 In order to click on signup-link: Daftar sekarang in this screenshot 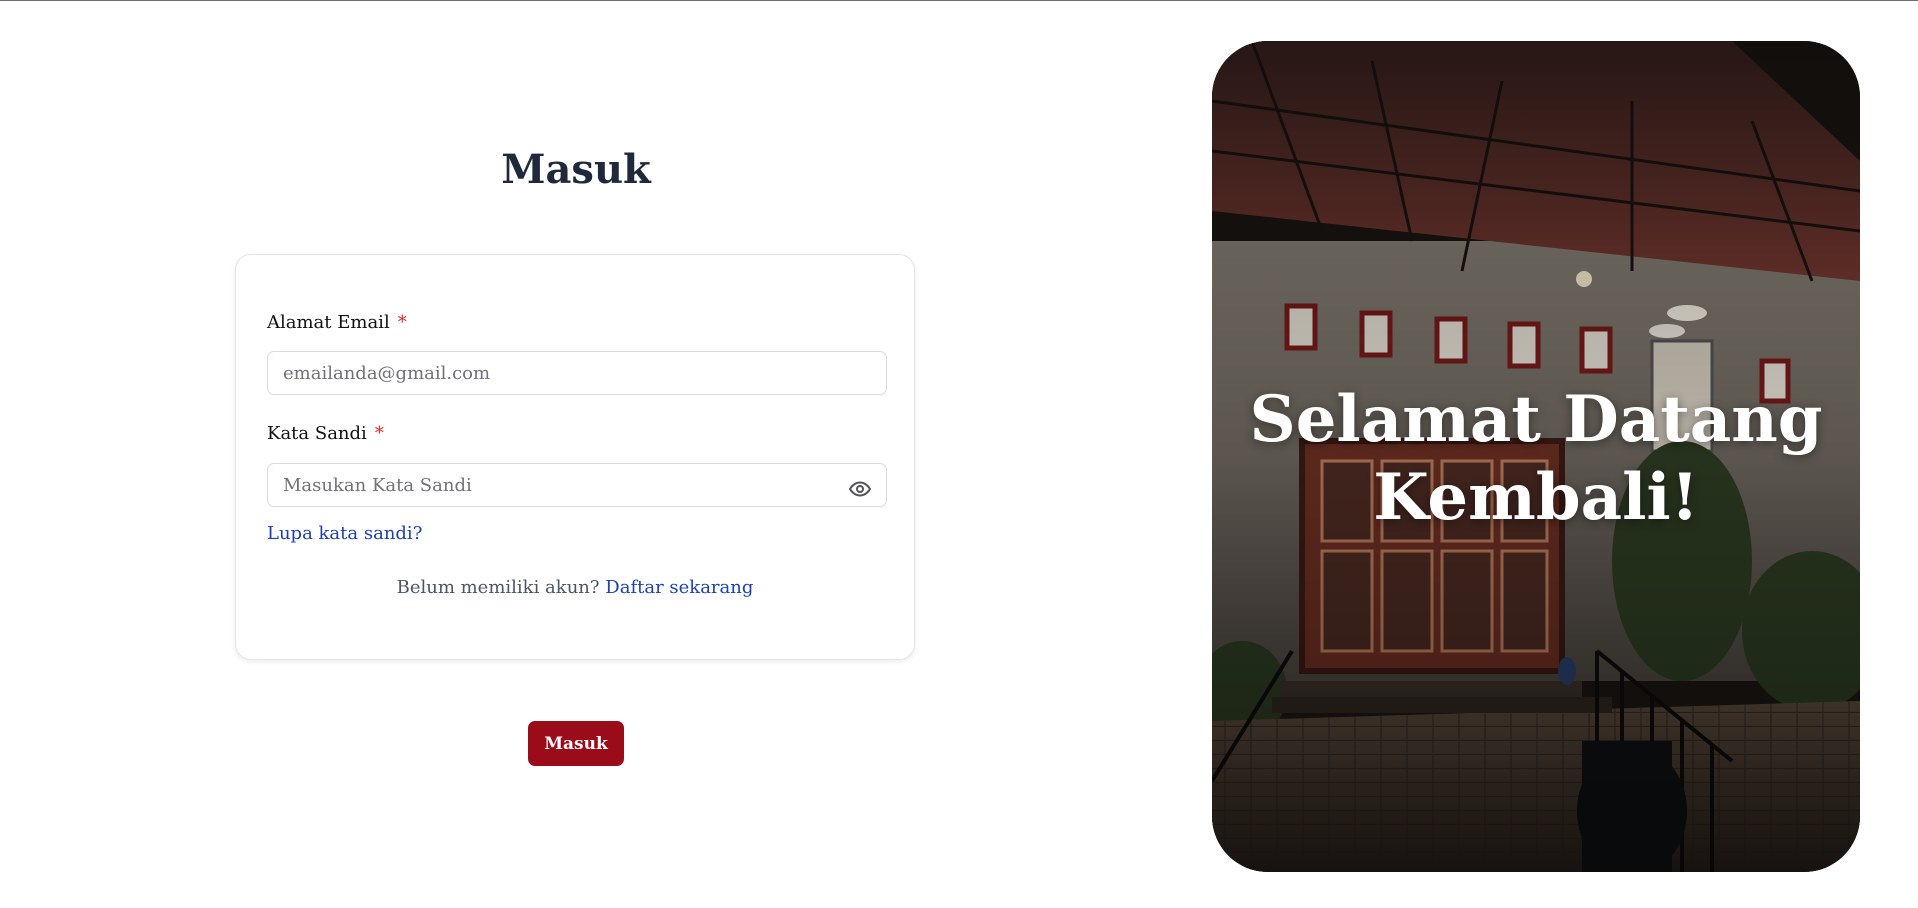, I will do `click(679, 587)`.